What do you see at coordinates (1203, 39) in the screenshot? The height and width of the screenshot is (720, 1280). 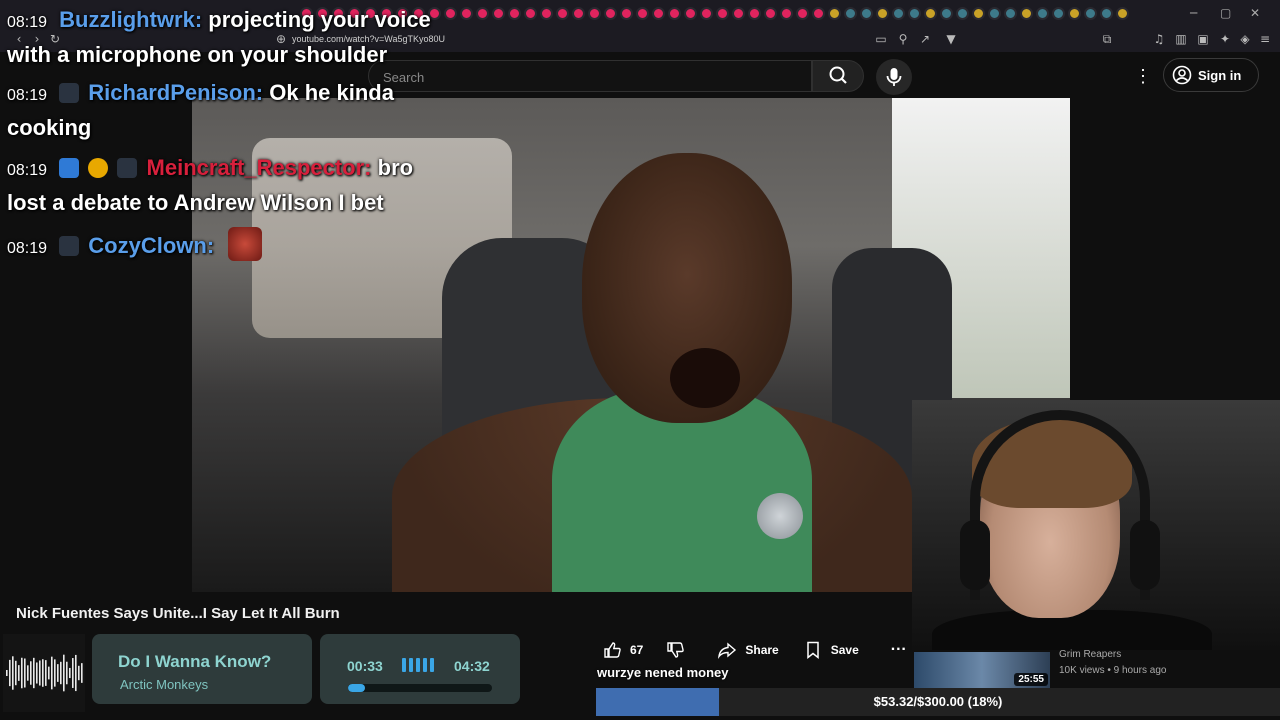 I see `wallet-icon: ▣` at bounding box center [1203, 39].